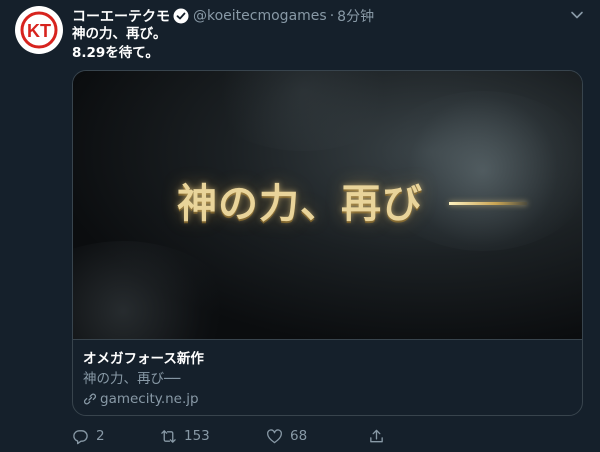  What do you see at coordinates (327, 377) in the screenshot?
I see `card-body: オメガフォース新作 神の力、再び── gamecity.ne.jp` at bounding box center [327, 377].